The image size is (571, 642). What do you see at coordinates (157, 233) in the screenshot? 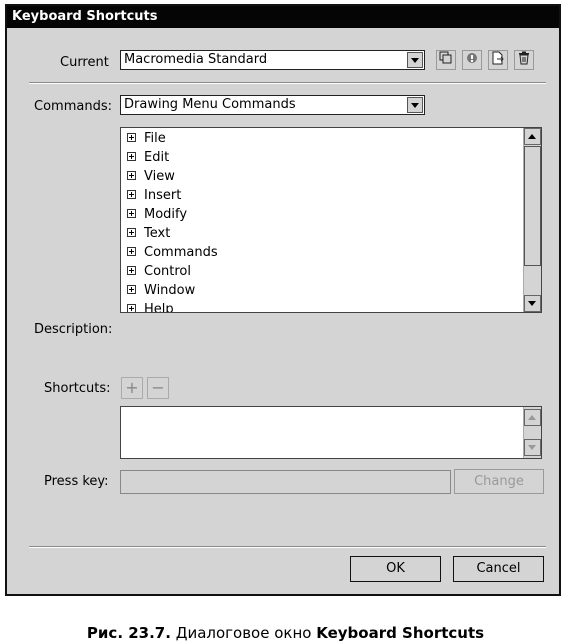
I see `tree-item-label: Text` at bounding box center [157, 233].